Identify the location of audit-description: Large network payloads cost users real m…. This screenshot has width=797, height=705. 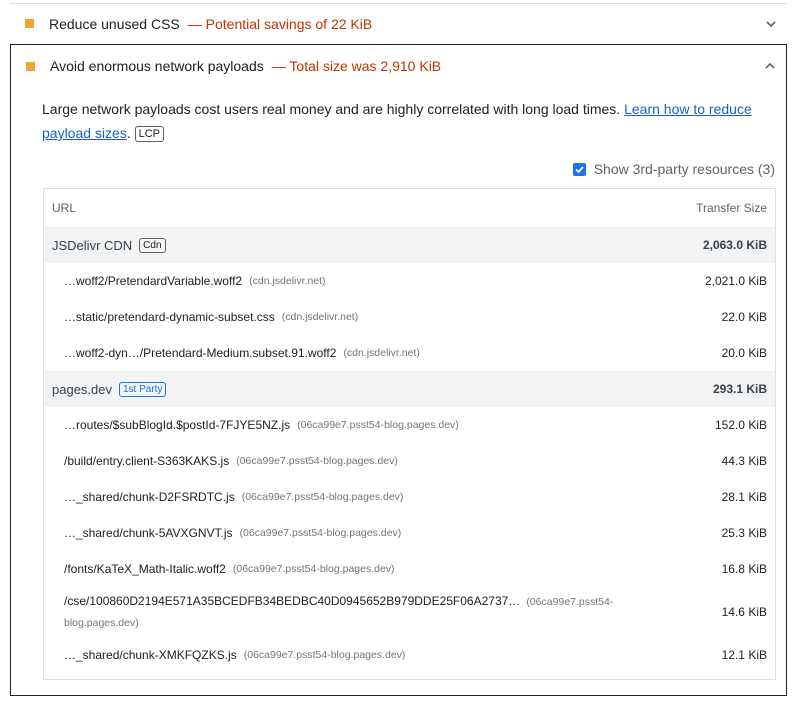
(397, 121).